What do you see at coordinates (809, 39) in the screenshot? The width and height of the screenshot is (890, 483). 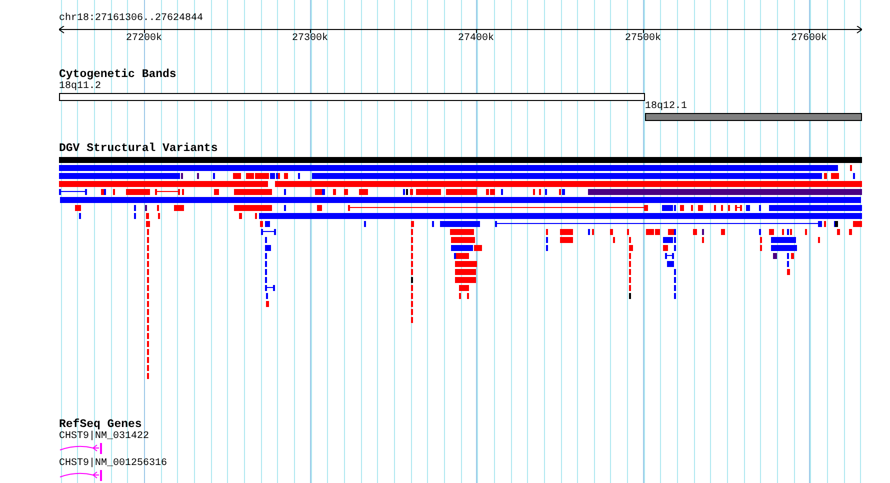 I see `tick-label: 27600k` at bounding box center [809, 39].